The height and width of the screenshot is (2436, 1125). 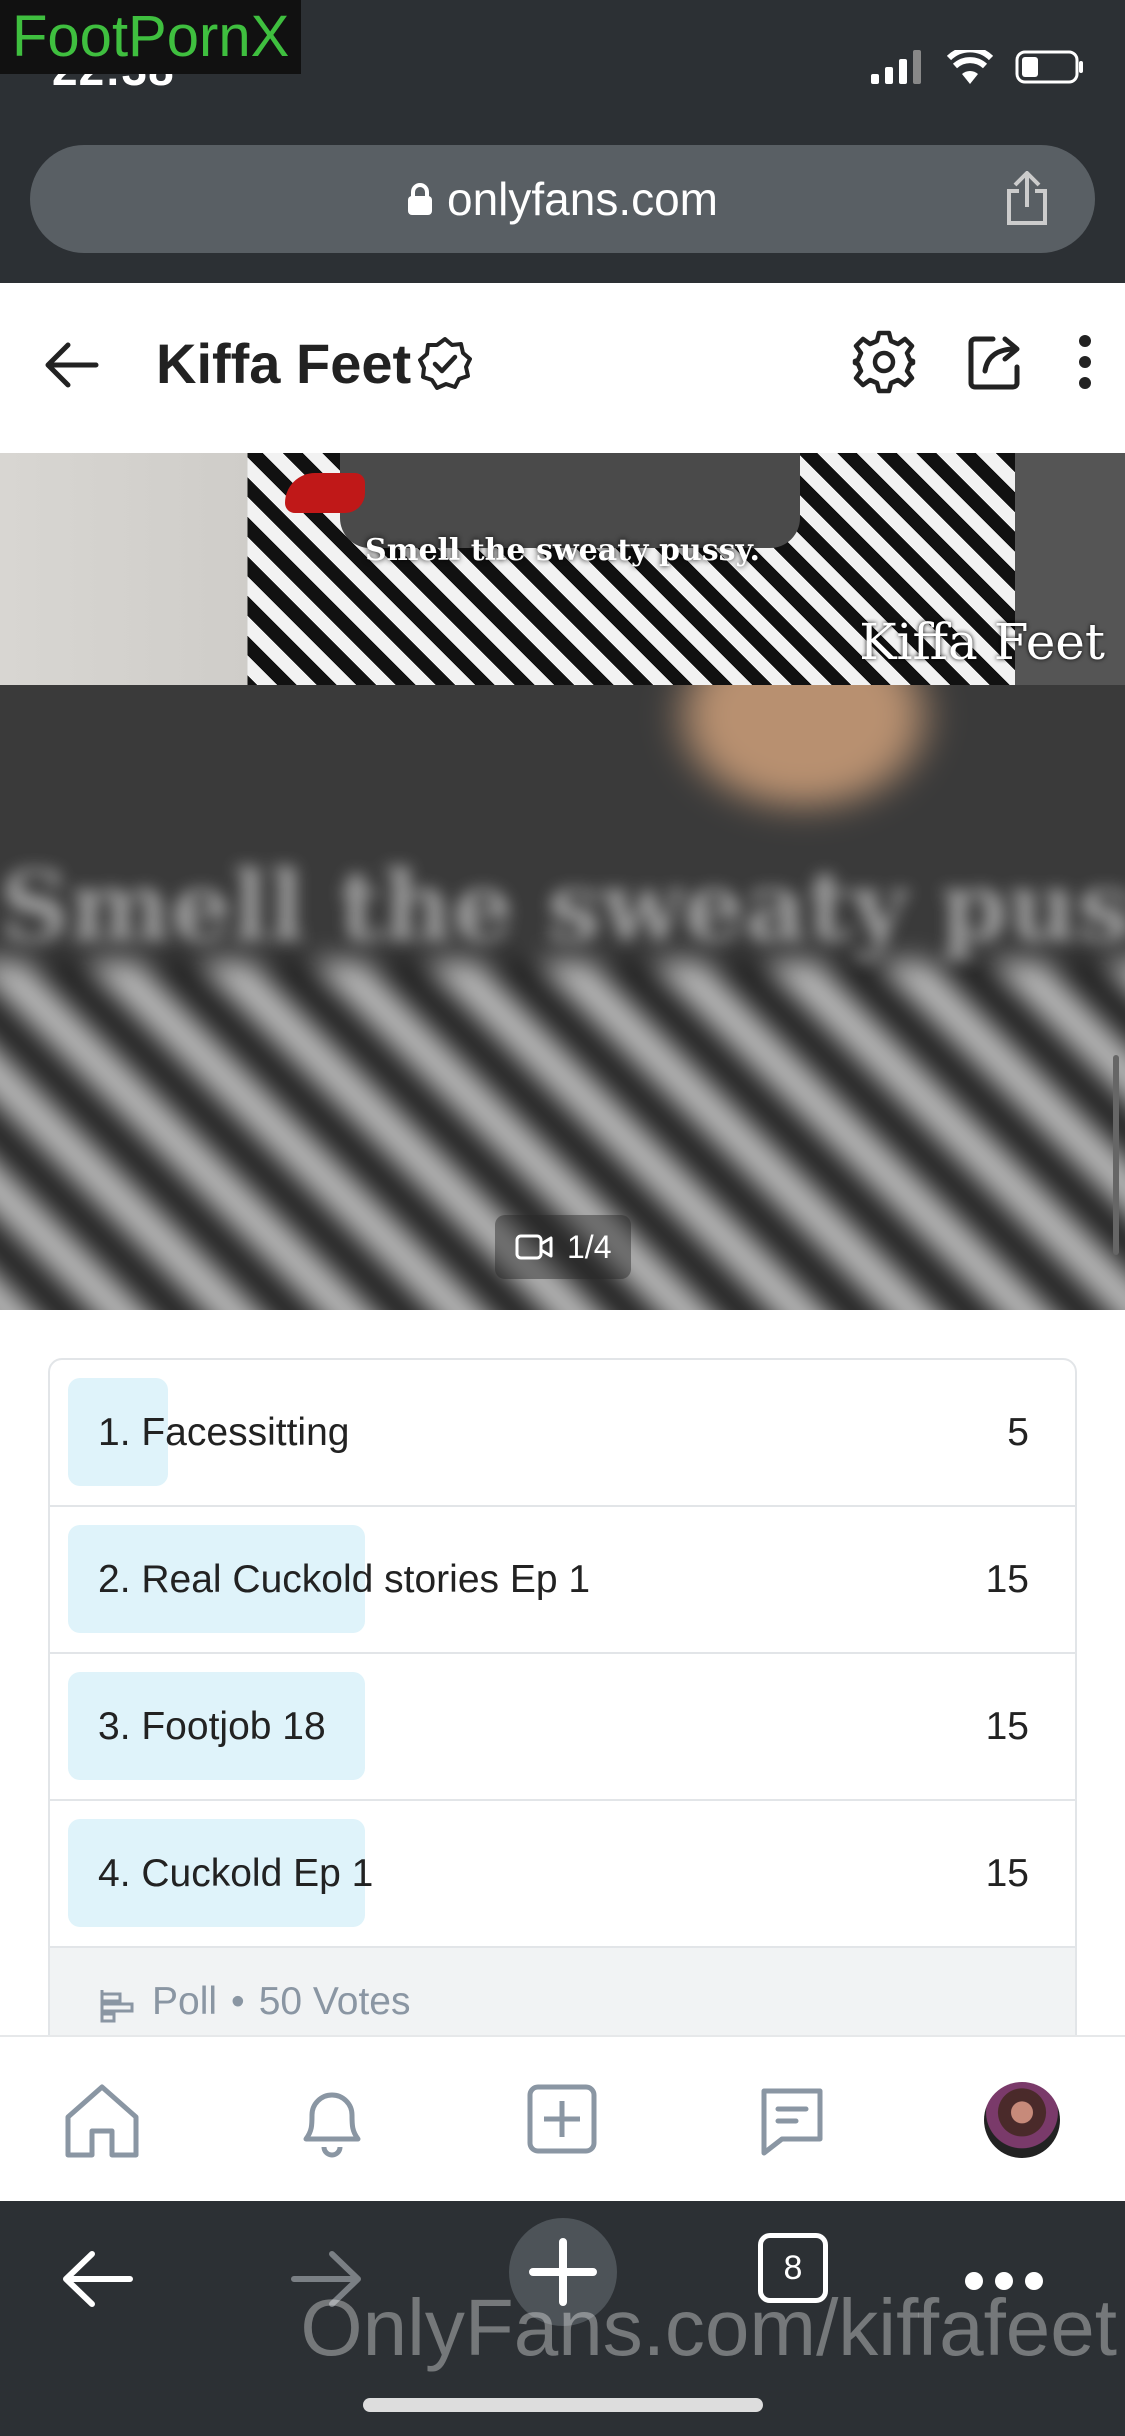 What do you see at coordinates (996, 362) in the screenshot?
I see `share-profile-icon` at bounding box center [996, 362].